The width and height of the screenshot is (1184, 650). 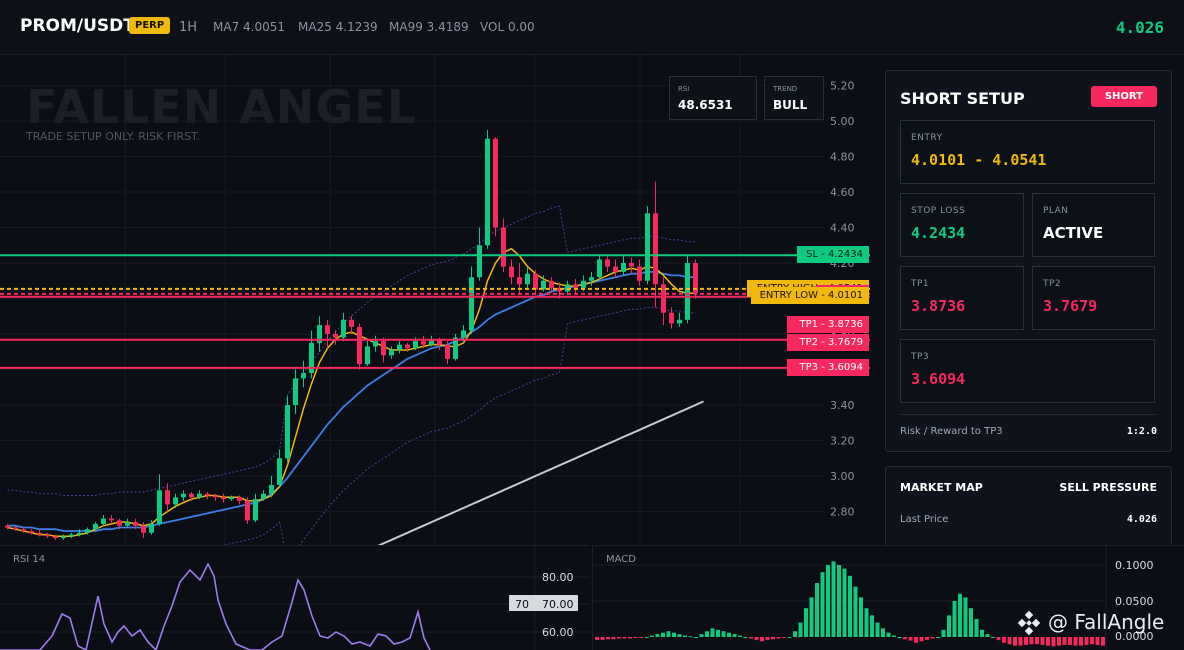 What do you see at coordinates (842, 441) in the screenshot?
I see `y-tick-label: 3.20` at bounding box center [842, 441].